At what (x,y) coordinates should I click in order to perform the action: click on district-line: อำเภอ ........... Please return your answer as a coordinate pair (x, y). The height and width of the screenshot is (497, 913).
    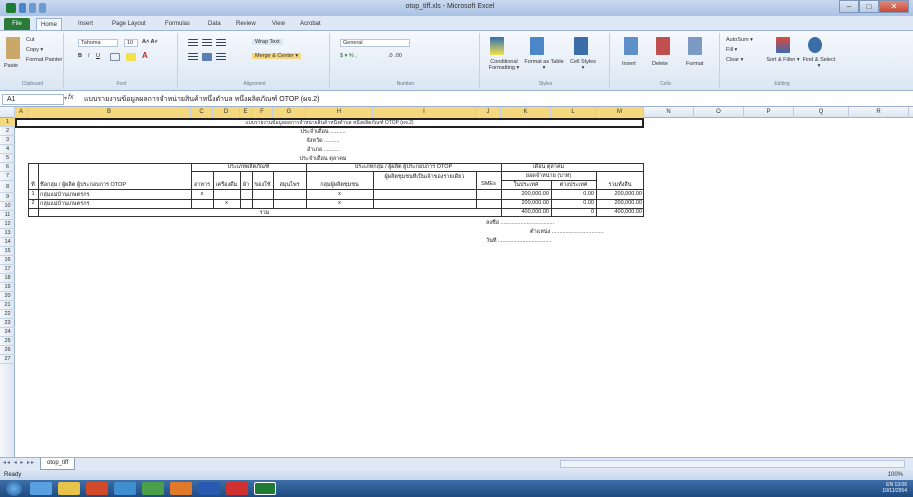
    Looking at the image, I should click on (323, 150).